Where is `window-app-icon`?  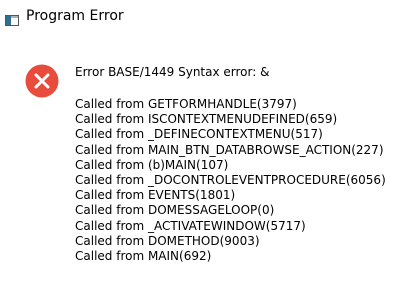 window-app-icon is located at coordinates (12, 18).